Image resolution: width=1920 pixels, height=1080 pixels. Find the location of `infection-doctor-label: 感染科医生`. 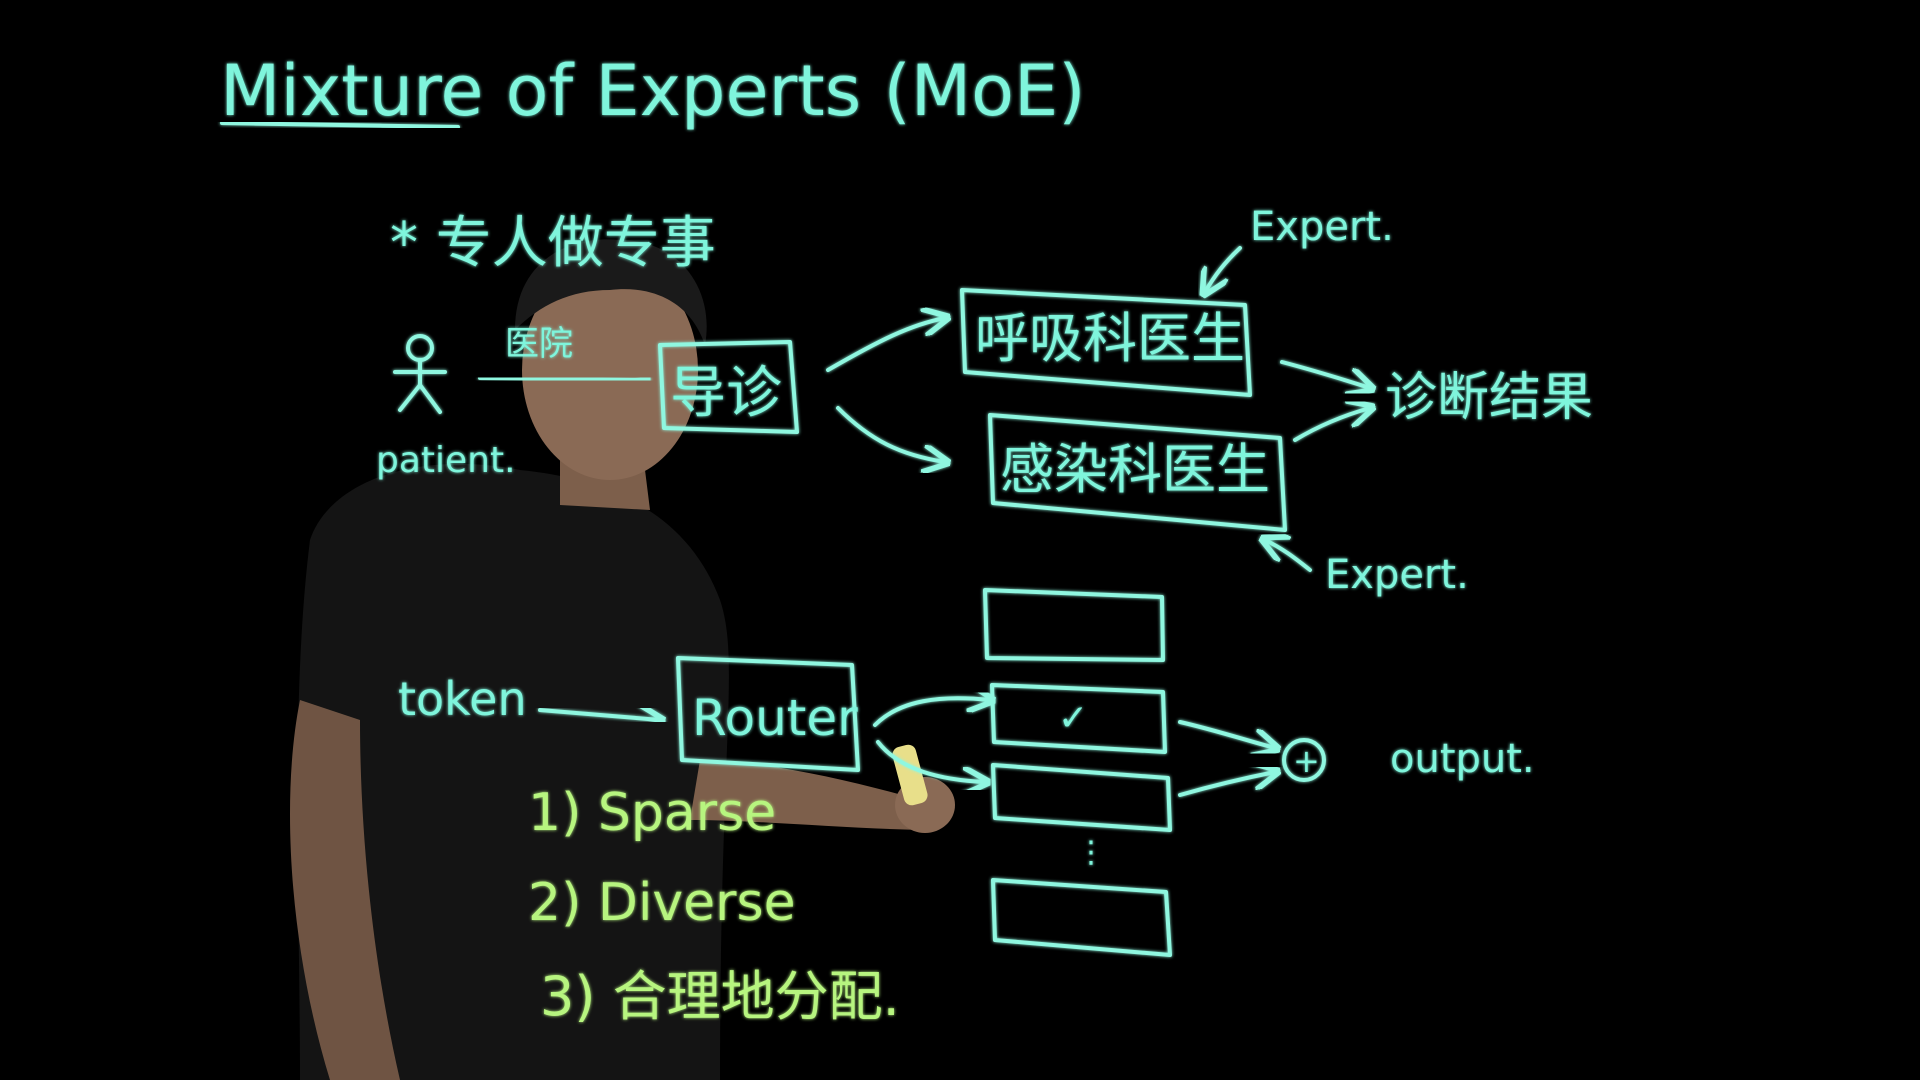

infection-doctor-label: 感染科医生 is located at coordinates (1135, 469).